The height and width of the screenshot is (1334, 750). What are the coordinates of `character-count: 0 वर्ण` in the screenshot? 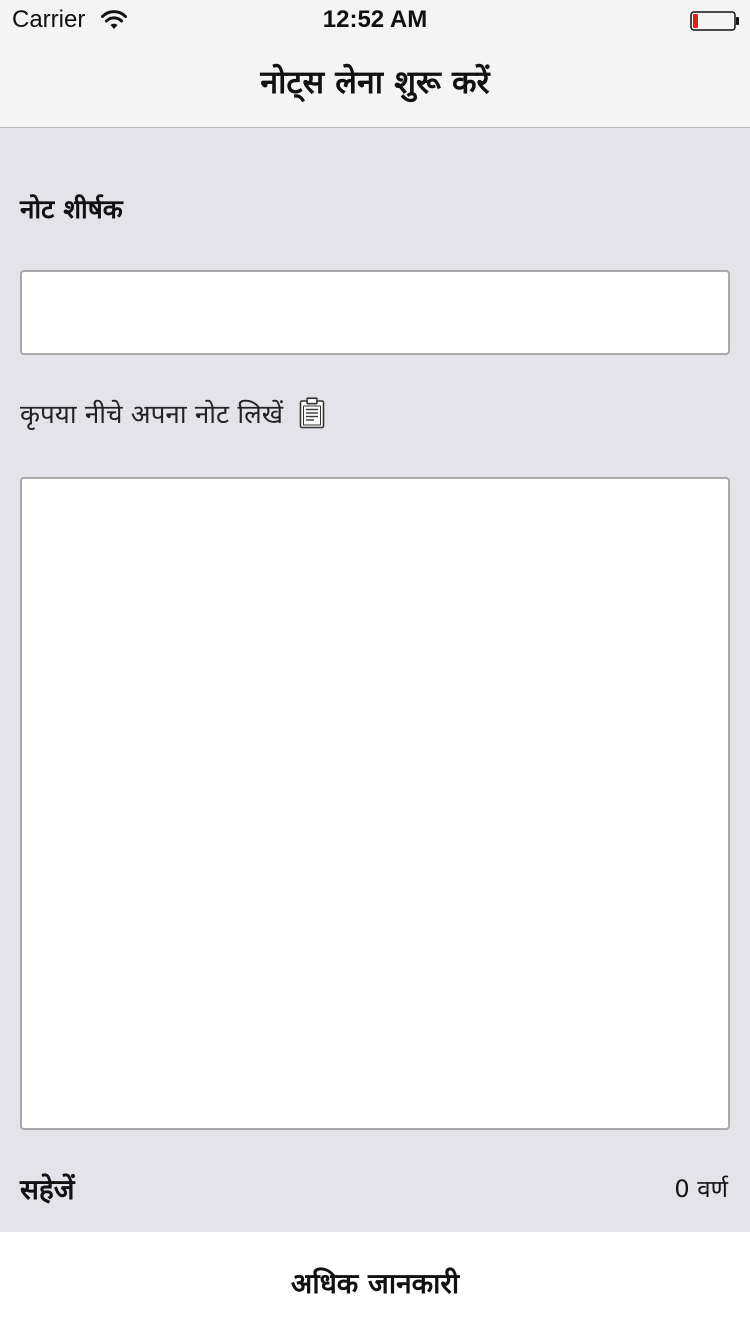 It's located at (701, 1189).